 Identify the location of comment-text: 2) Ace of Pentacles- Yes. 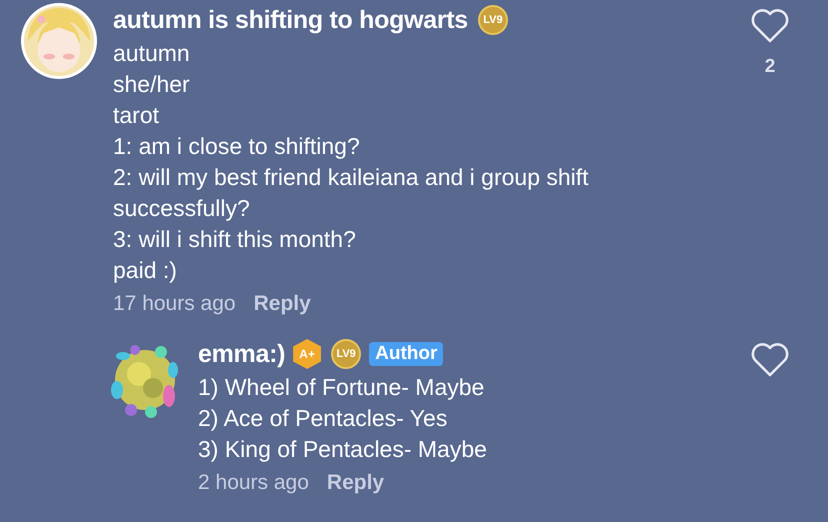
(323, 418).